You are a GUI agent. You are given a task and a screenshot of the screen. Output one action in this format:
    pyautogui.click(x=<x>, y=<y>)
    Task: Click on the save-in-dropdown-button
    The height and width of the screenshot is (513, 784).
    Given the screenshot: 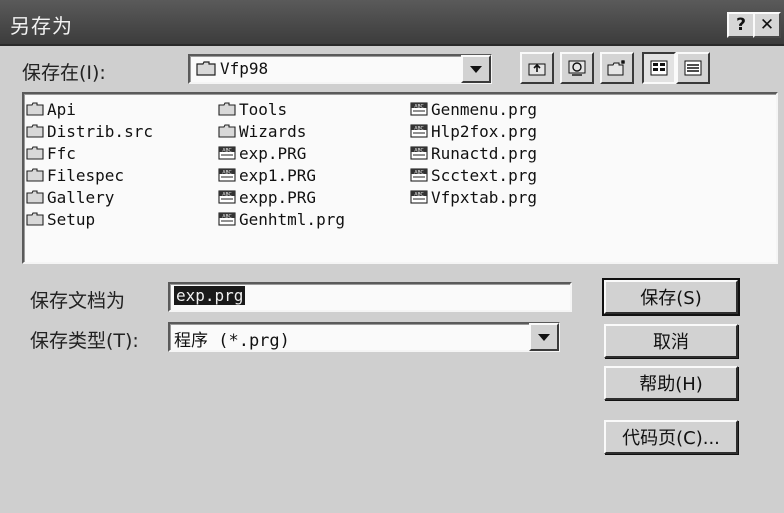 What is the action you would take?
    pyautogui.click(x=476, y=69)
    